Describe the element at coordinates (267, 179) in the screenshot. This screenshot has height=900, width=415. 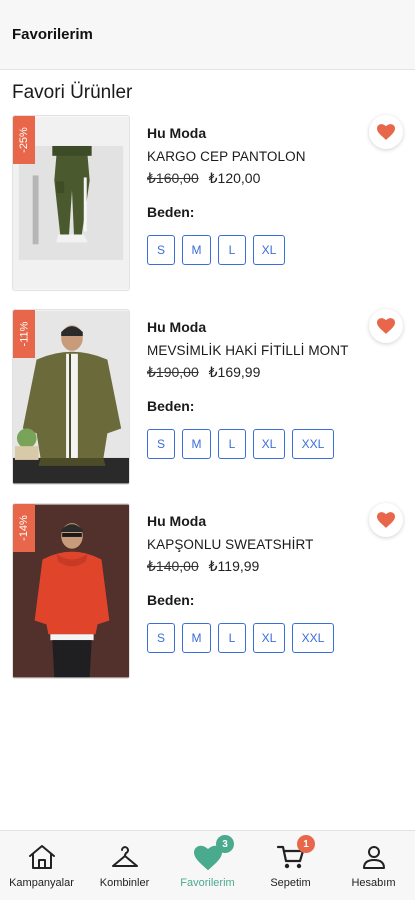
I see `product-prices: ₺160,00 ₺120,00` at that location.